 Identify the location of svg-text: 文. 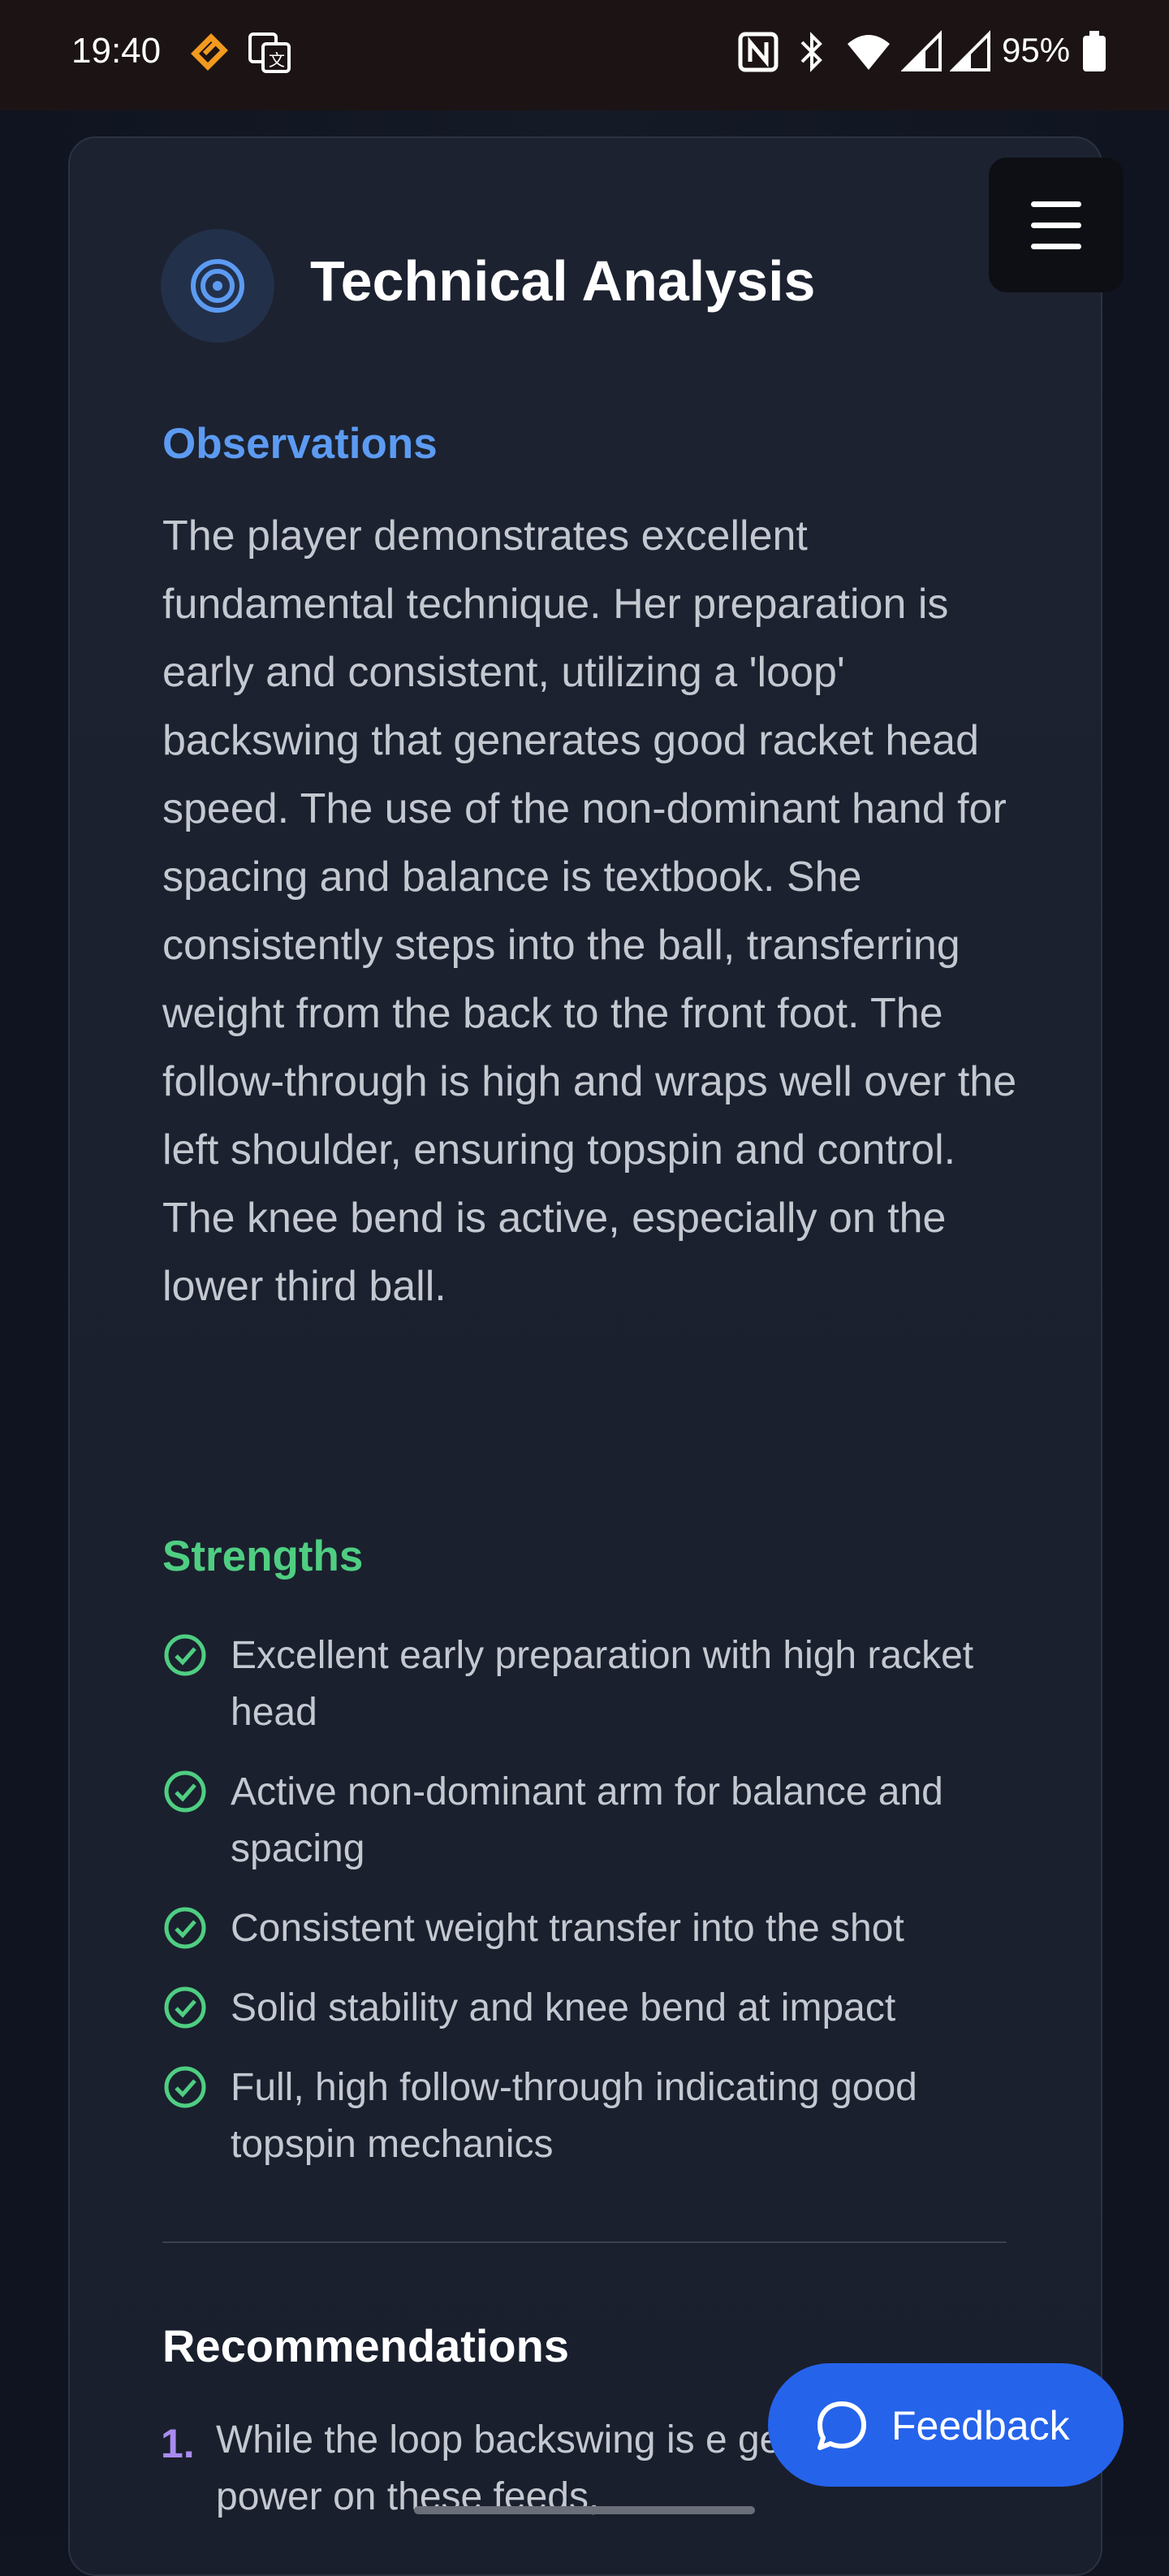
(277, 60).